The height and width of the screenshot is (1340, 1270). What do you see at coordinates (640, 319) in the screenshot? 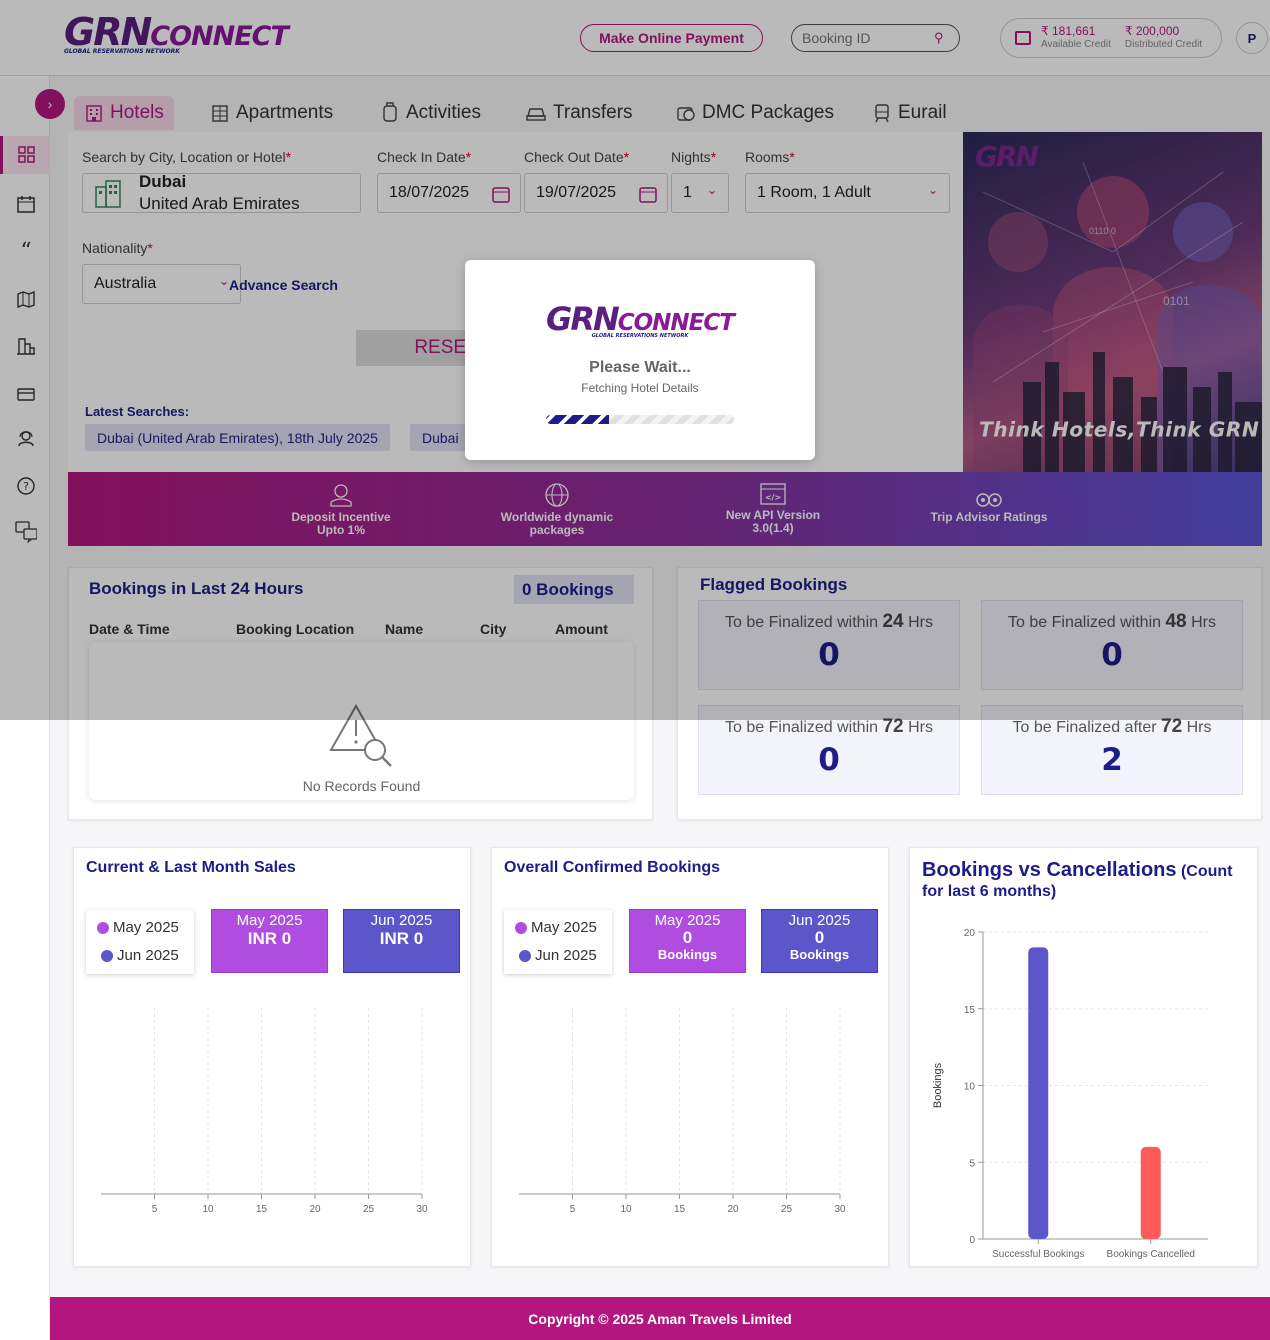
I see `loader-logo: GRNCONNECT GLOBAL RESERVATIONS NETWORK` at bounding box center [640, 319].